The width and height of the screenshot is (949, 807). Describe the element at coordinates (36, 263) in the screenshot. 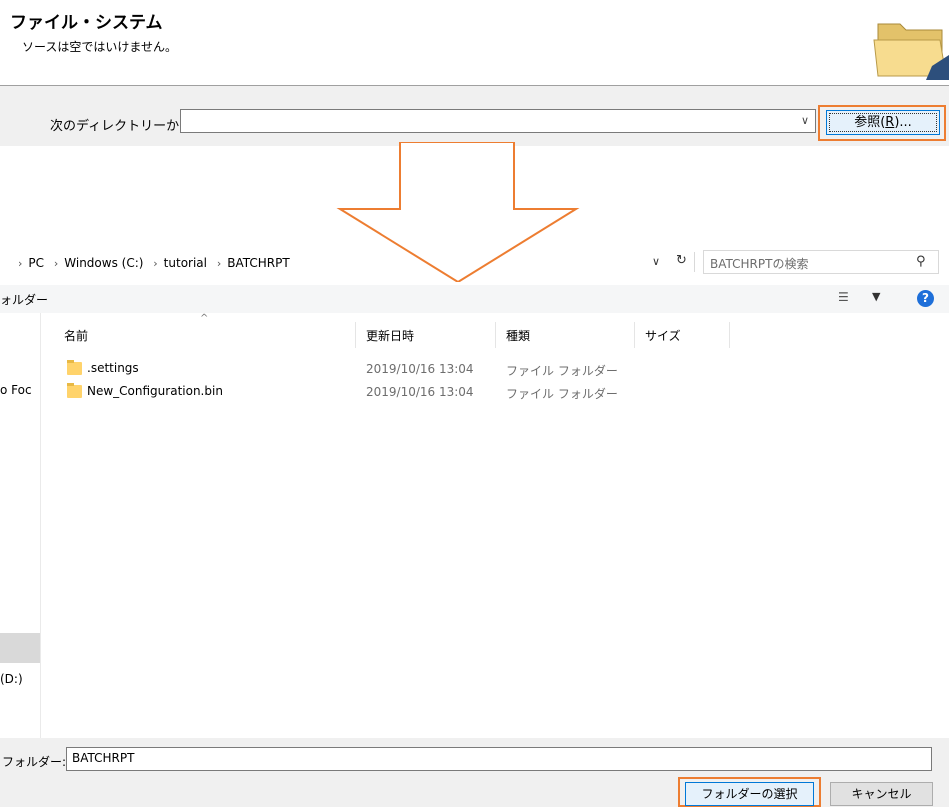

I see `breadcrumb-pc: PC` at that location.